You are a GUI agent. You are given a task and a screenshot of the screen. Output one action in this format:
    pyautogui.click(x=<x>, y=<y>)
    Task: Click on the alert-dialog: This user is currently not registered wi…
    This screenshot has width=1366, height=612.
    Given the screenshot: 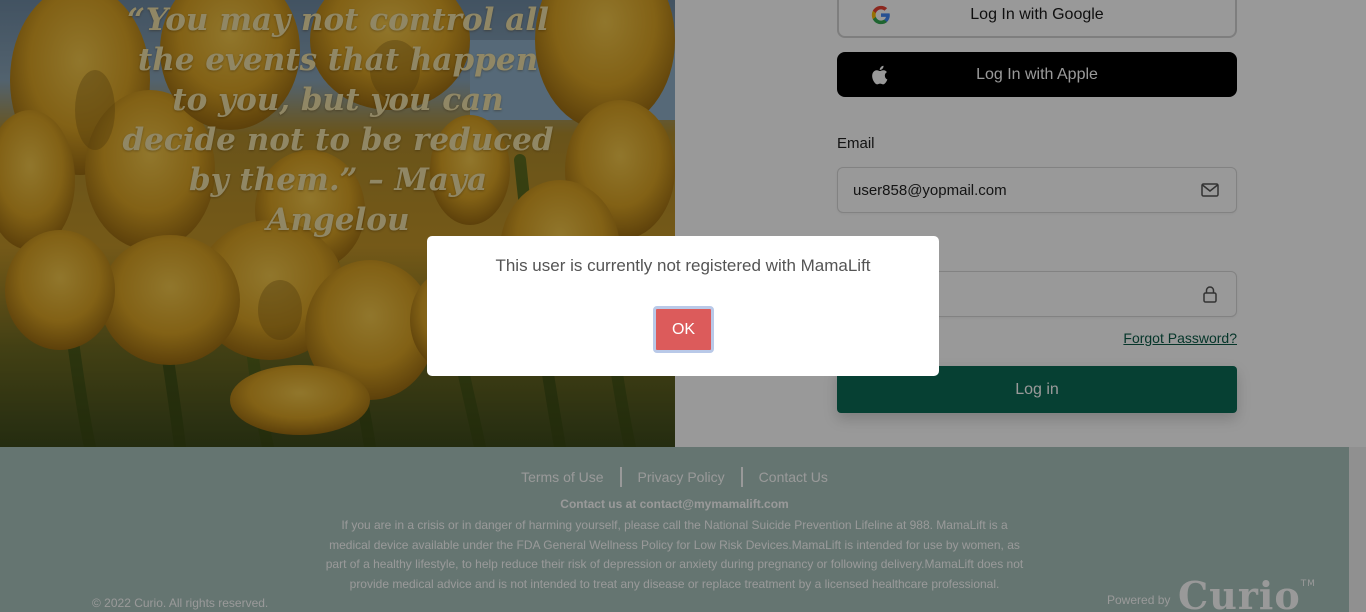 What is the action you would take?
    pyautogui.click(x=683, y=306)
    